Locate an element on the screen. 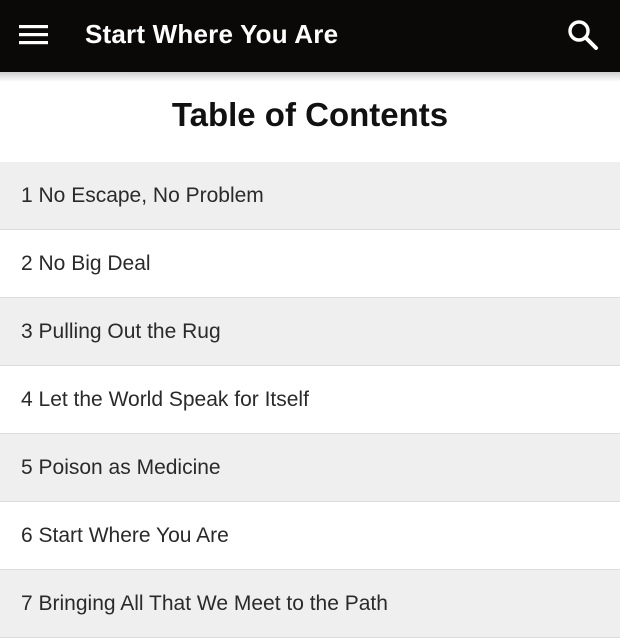 The width and height of the screenshot is (620, 638). search-button is located at coordinates (583, 35).